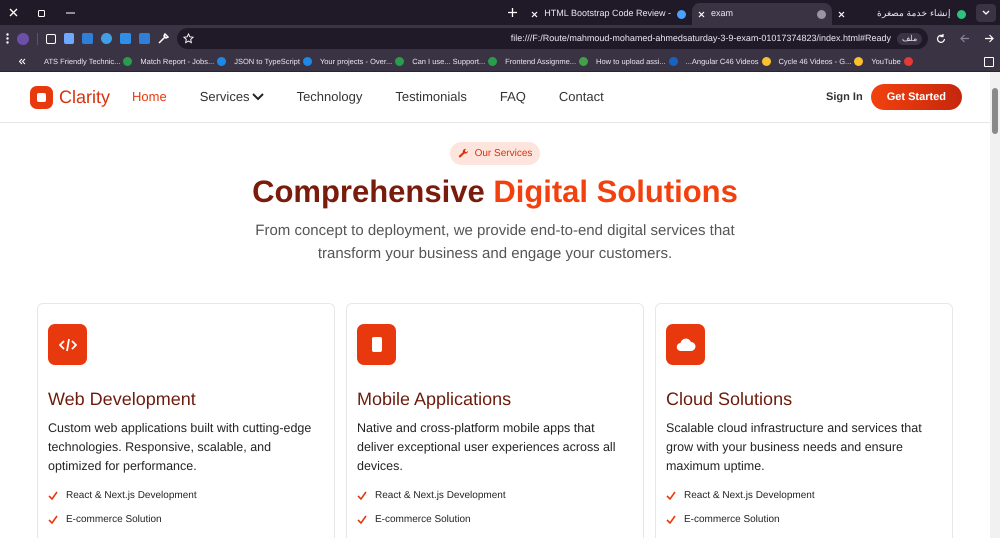  I want to click on card-title: Web Development, so click(122, 399).